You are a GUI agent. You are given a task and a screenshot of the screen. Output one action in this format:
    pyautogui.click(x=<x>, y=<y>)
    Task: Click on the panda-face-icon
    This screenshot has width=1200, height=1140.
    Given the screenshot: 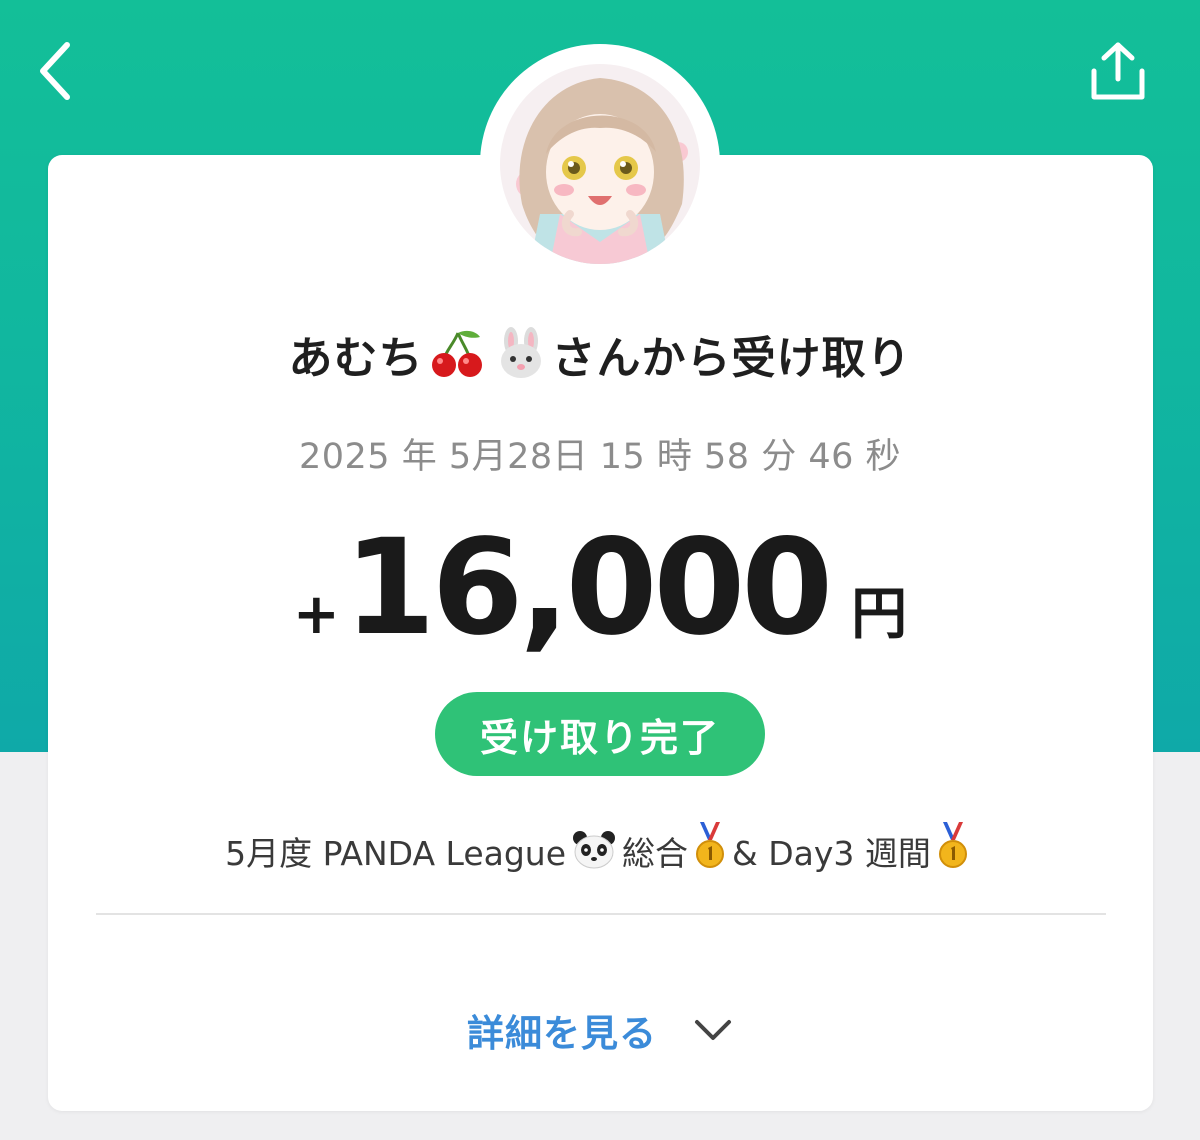 What is the action you would take?
    pyautogui.click(x=594, y=854)
    